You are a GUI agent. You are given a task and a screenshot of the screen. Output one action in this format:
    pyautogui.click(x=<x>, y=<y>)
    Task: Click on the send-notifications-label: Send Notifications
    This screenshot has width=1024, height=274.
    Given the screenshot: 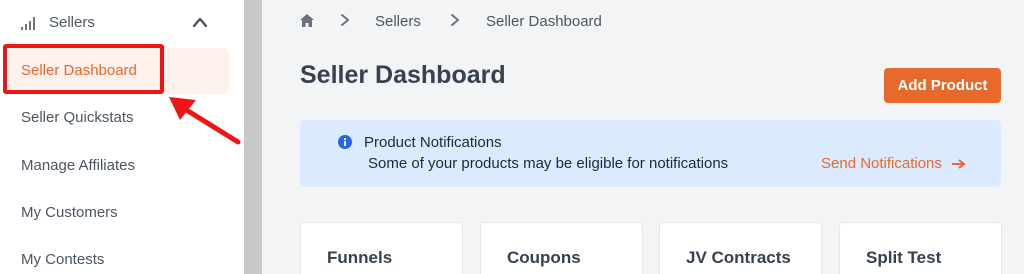 What is the action you would take?
    pyautogui.click(x=881, y=163)
    